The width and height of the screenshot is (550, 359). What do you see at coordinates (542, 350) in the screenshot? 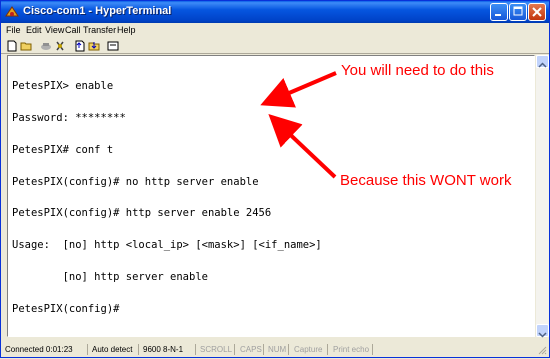
I see `resize-grip-icon` at bounding box center [542, 350].